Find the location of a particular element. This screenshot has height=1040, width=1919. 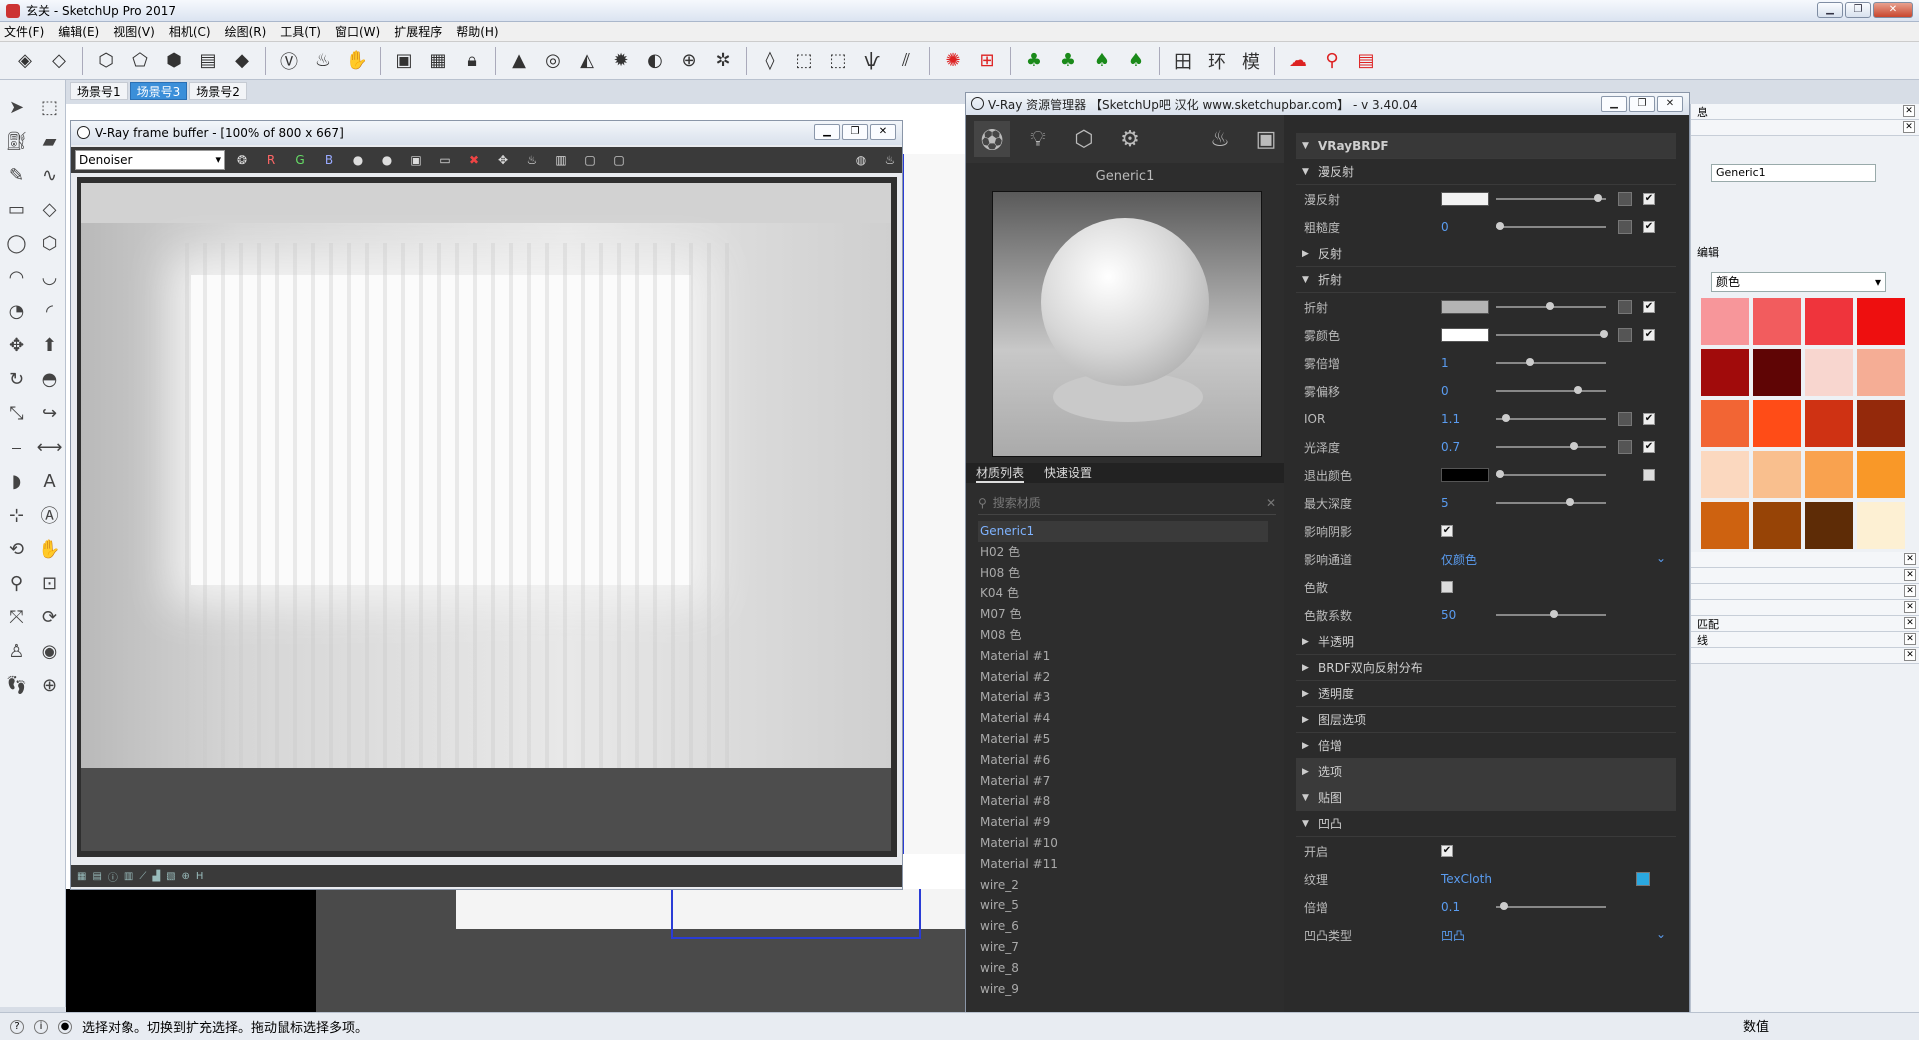

affect-shadows-checkbox: ✔ is located at coordinates (1447, 531).